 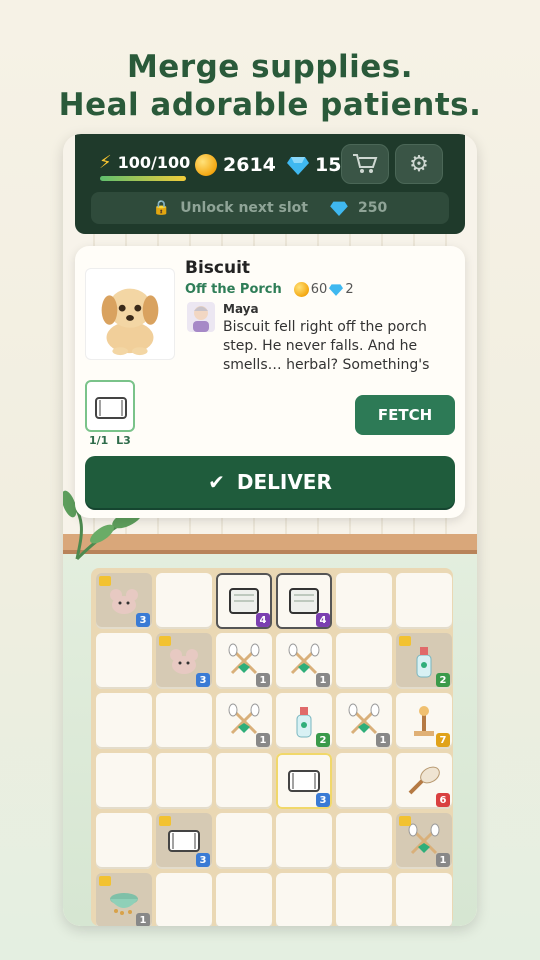 I want to click on puppy-icon, so click(x=130, y=322).